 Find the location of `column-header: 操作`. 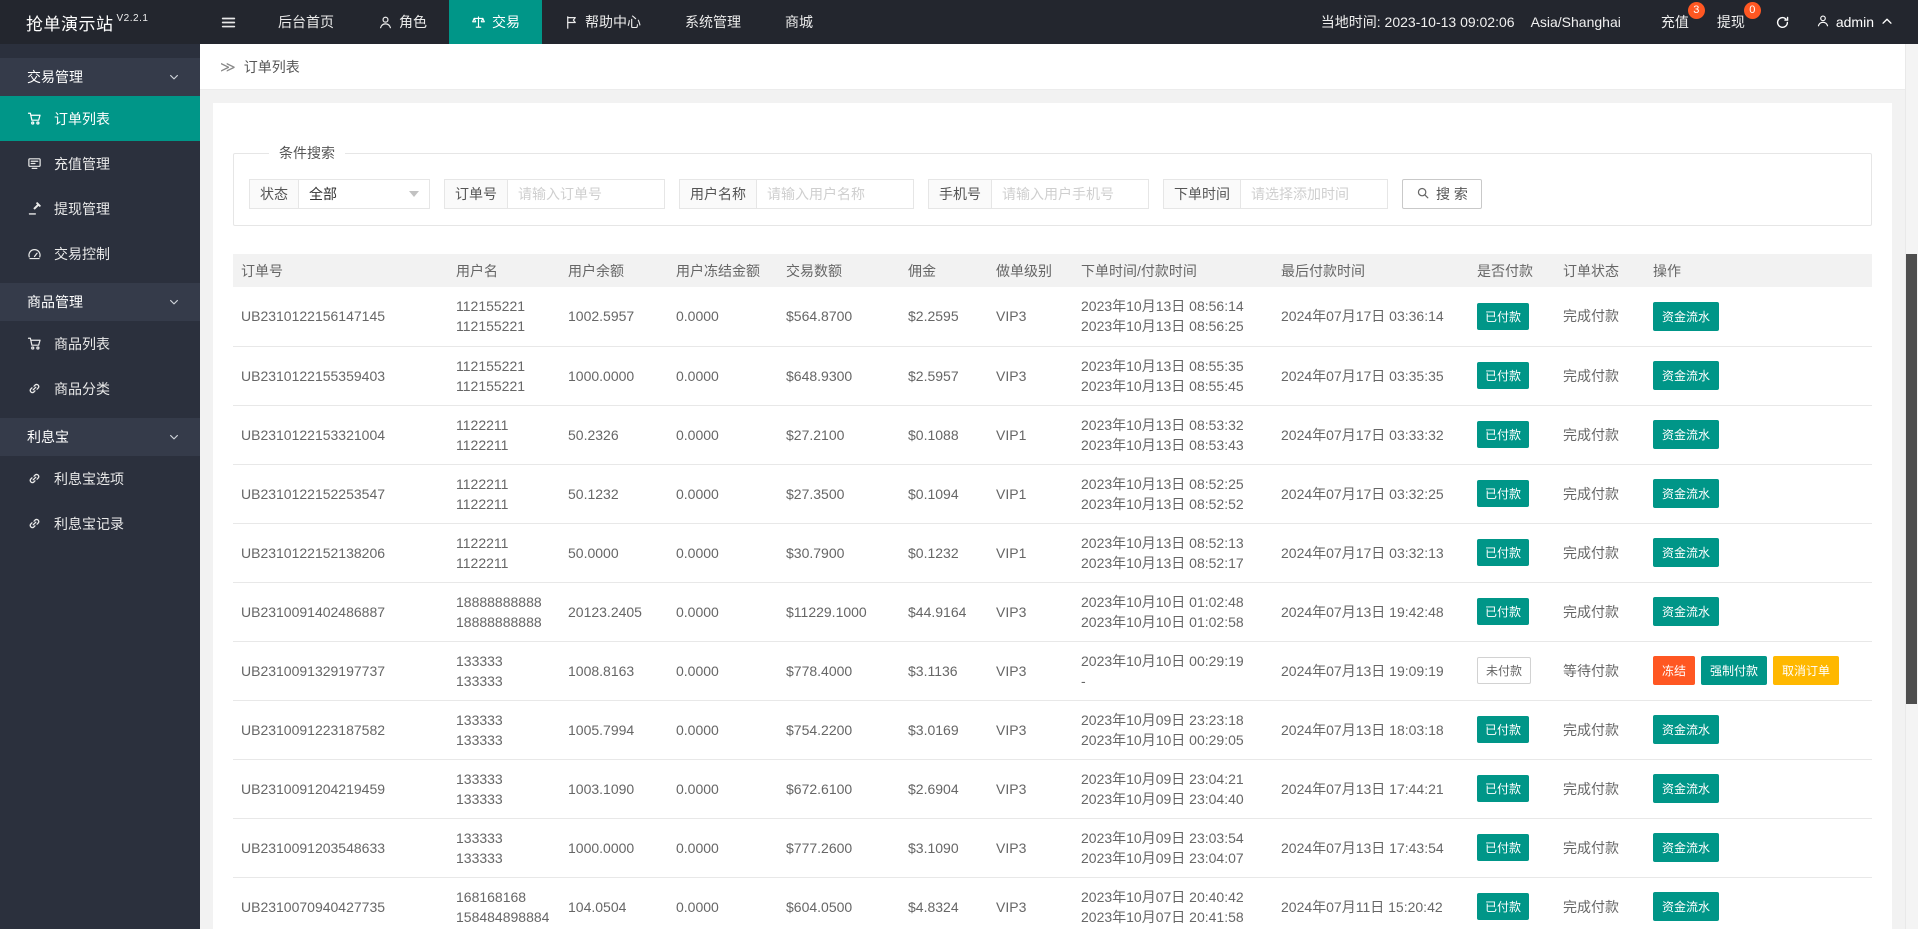

column-header: 操作 is located at coordinates (1758, 270).